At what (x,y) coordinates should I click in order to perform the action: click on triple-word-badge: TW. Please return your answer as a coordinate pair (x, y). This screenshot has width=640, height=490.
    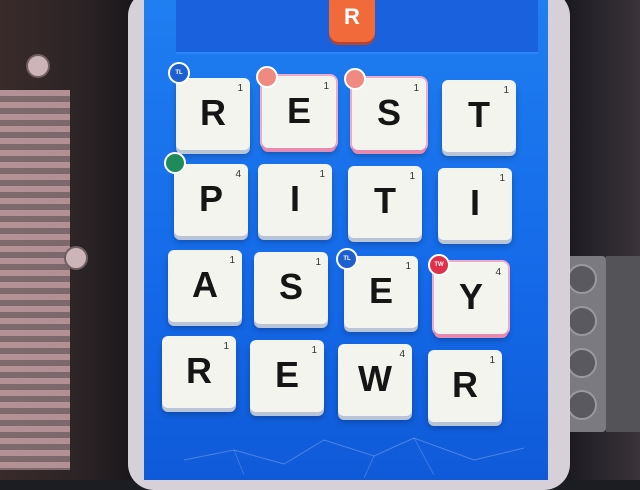
    Looking at the image, I should click on (439, 265).